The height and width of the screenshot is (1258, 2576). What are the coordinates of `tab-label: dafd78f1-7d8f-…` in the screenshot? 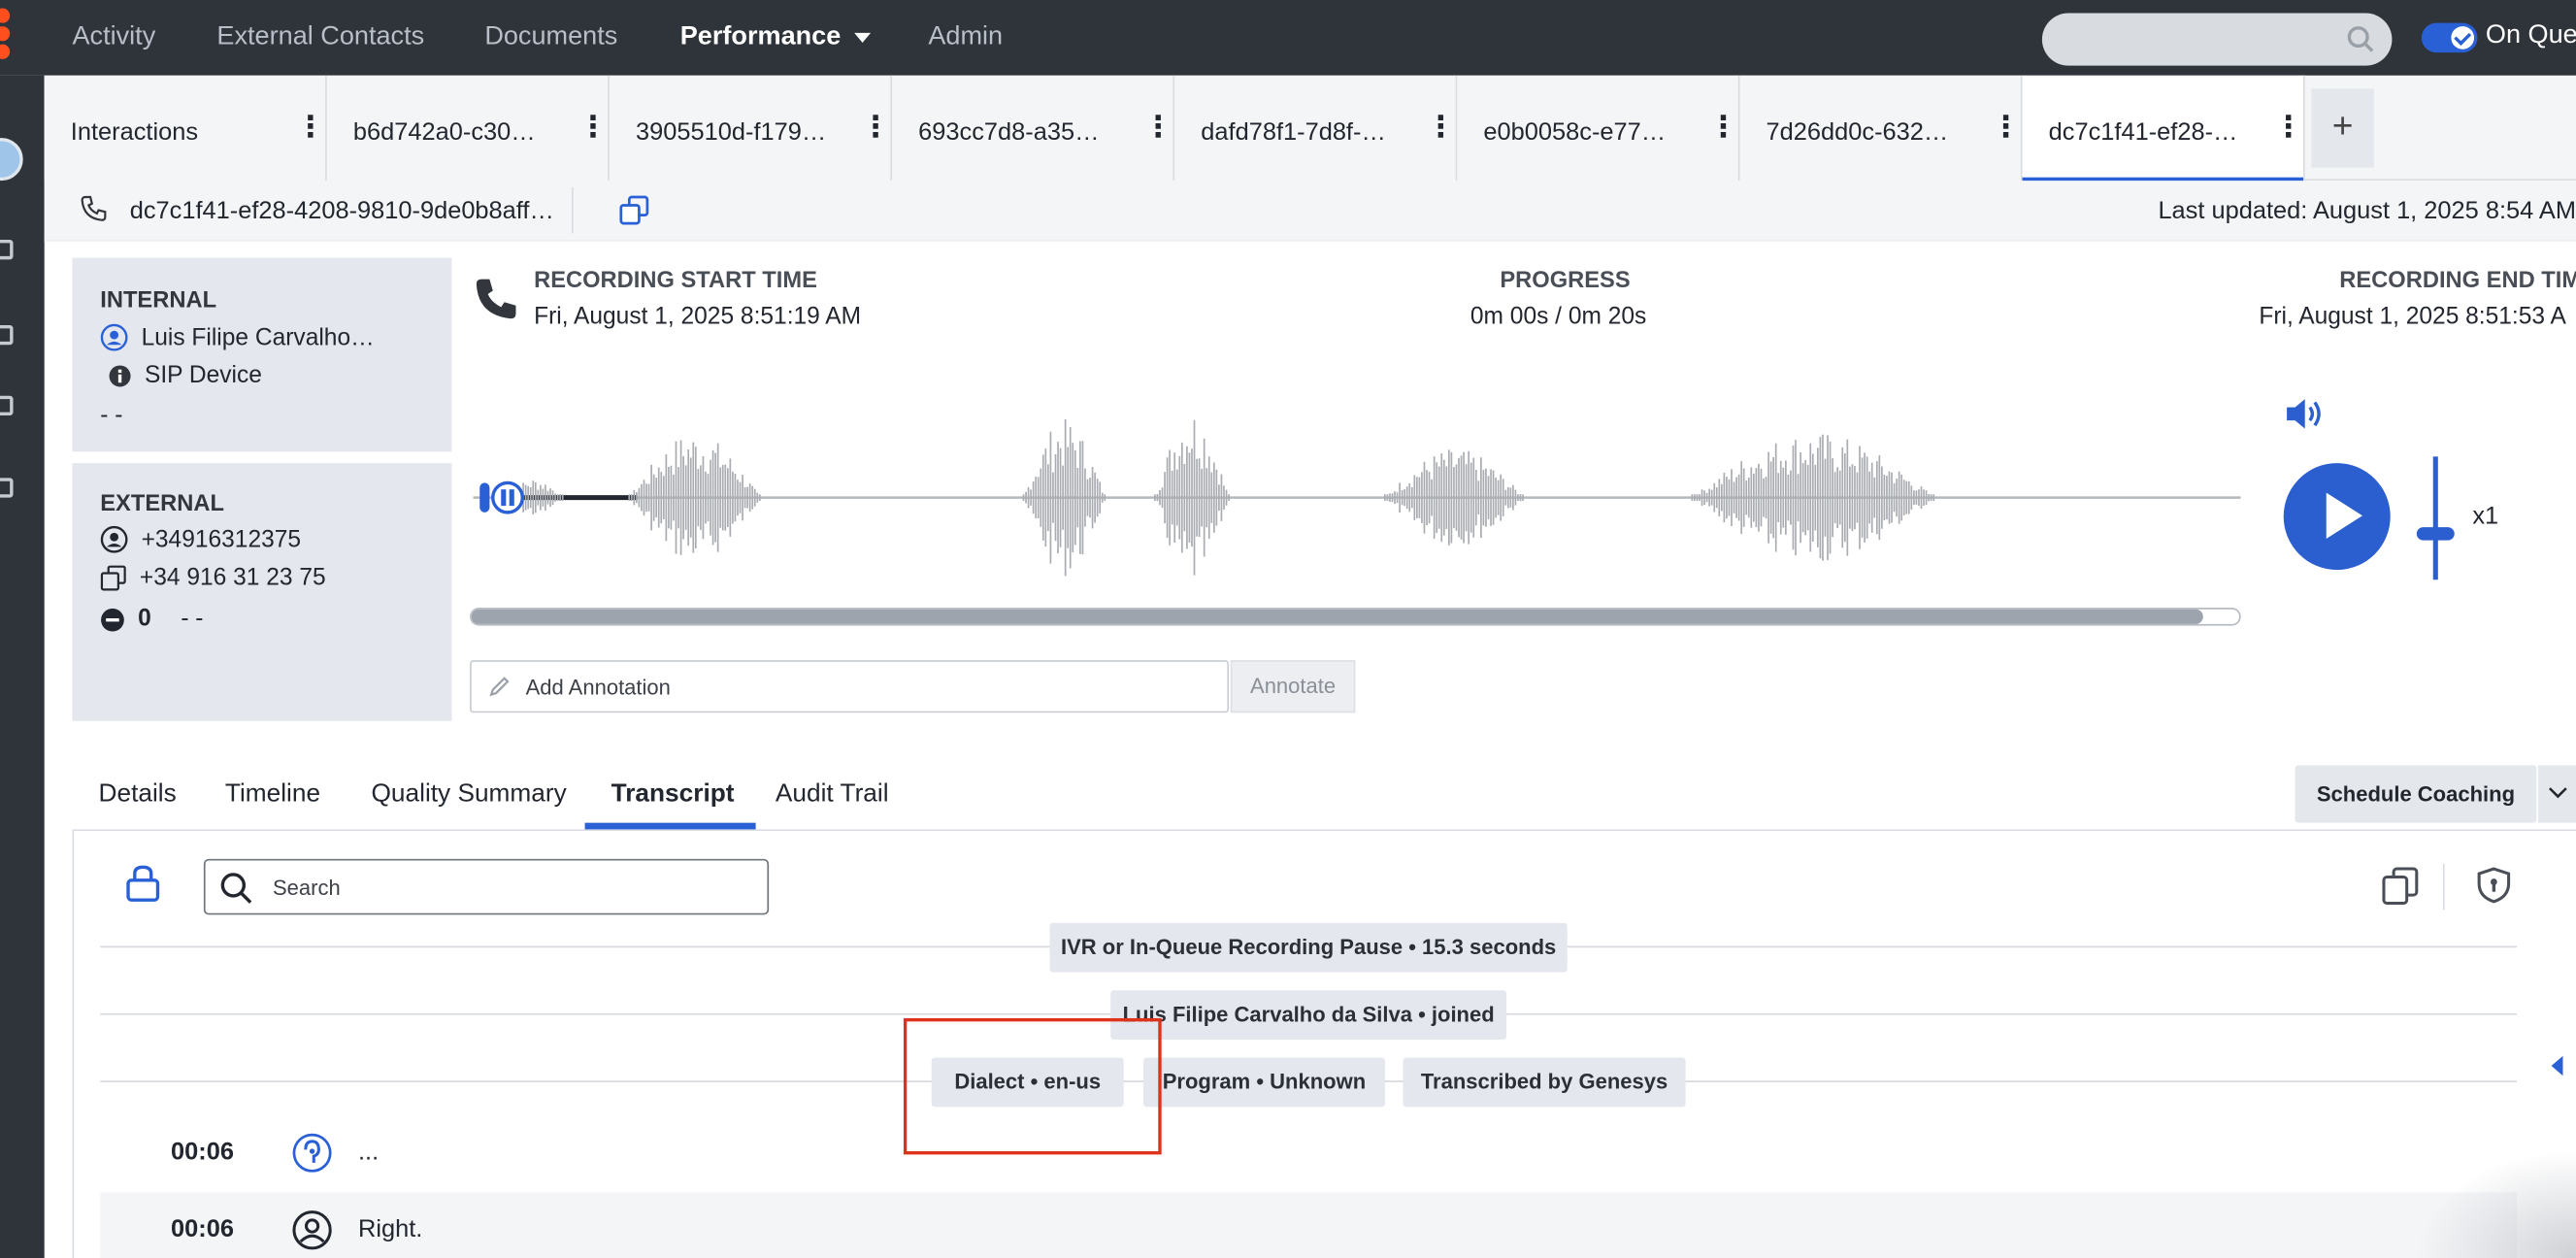 It's located at (1293, 132).